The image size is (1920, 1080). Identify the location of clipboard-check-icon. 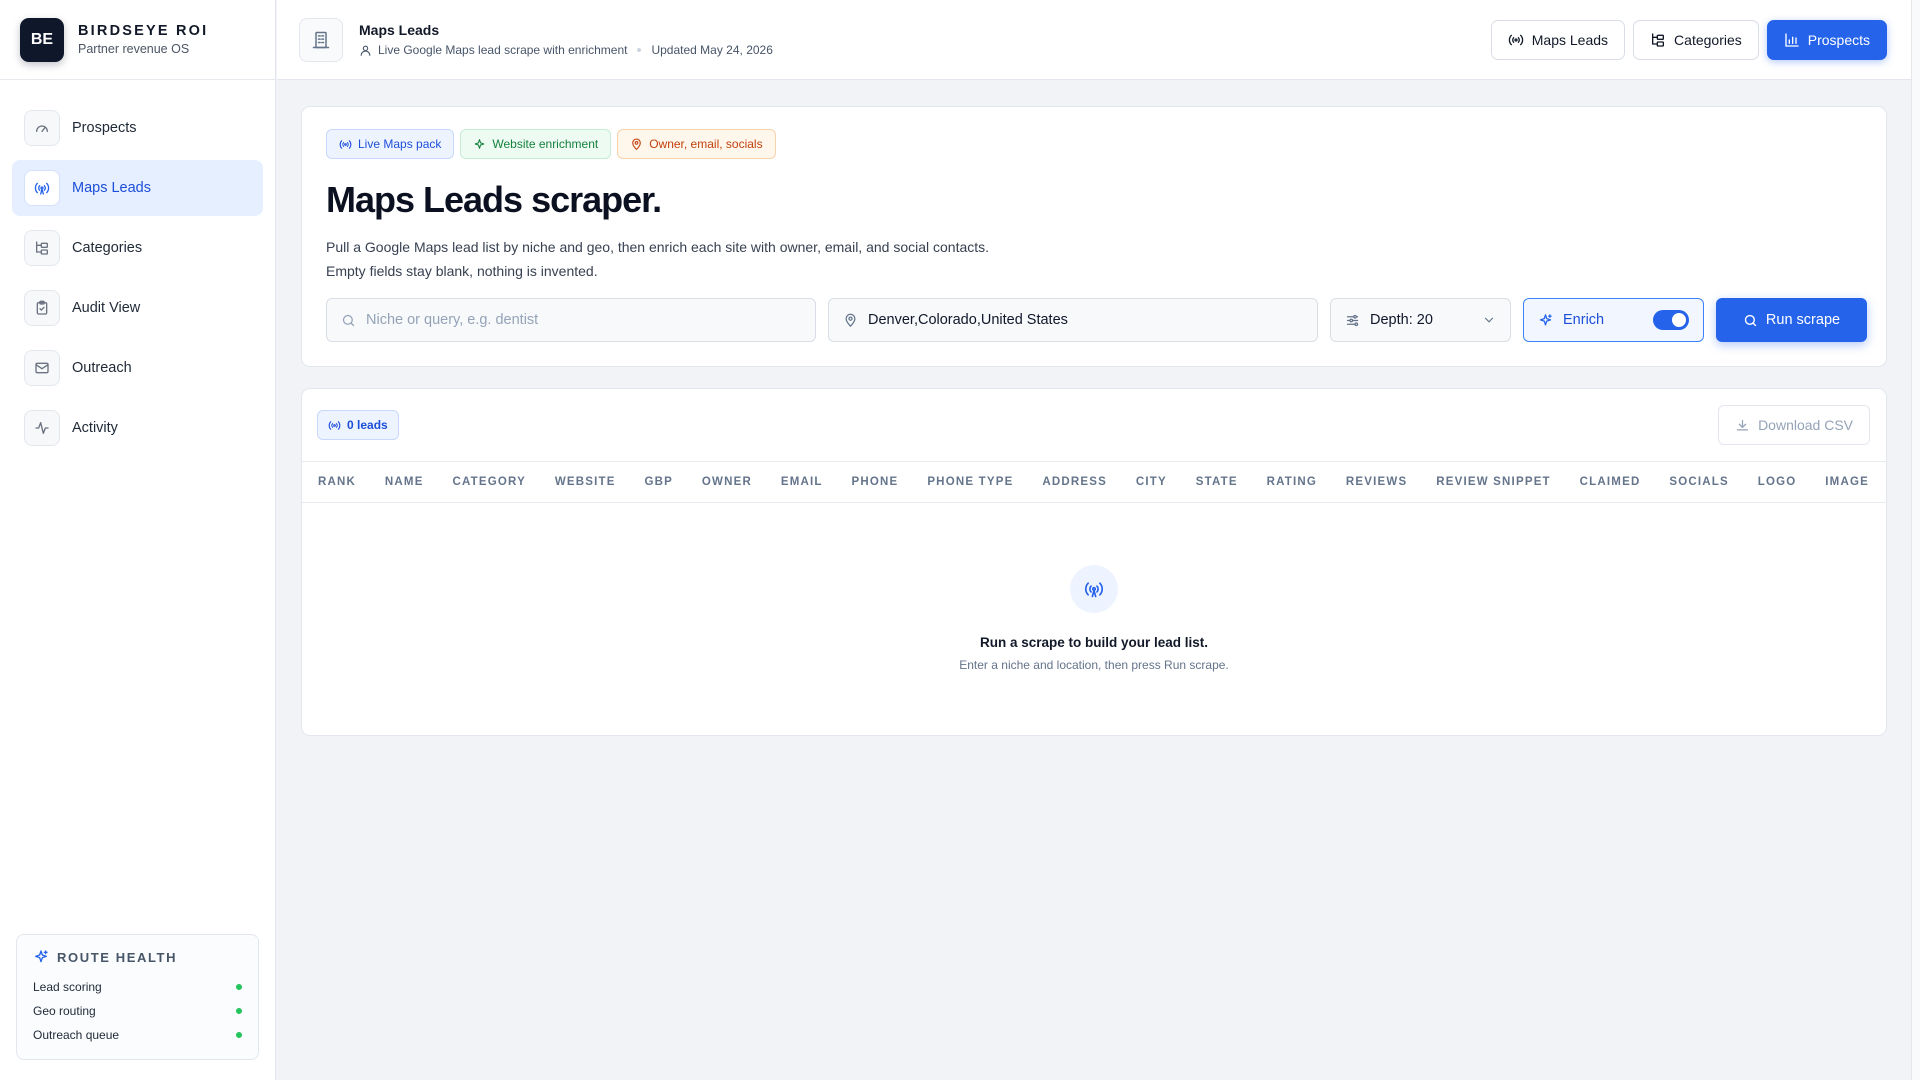
(42, 308).